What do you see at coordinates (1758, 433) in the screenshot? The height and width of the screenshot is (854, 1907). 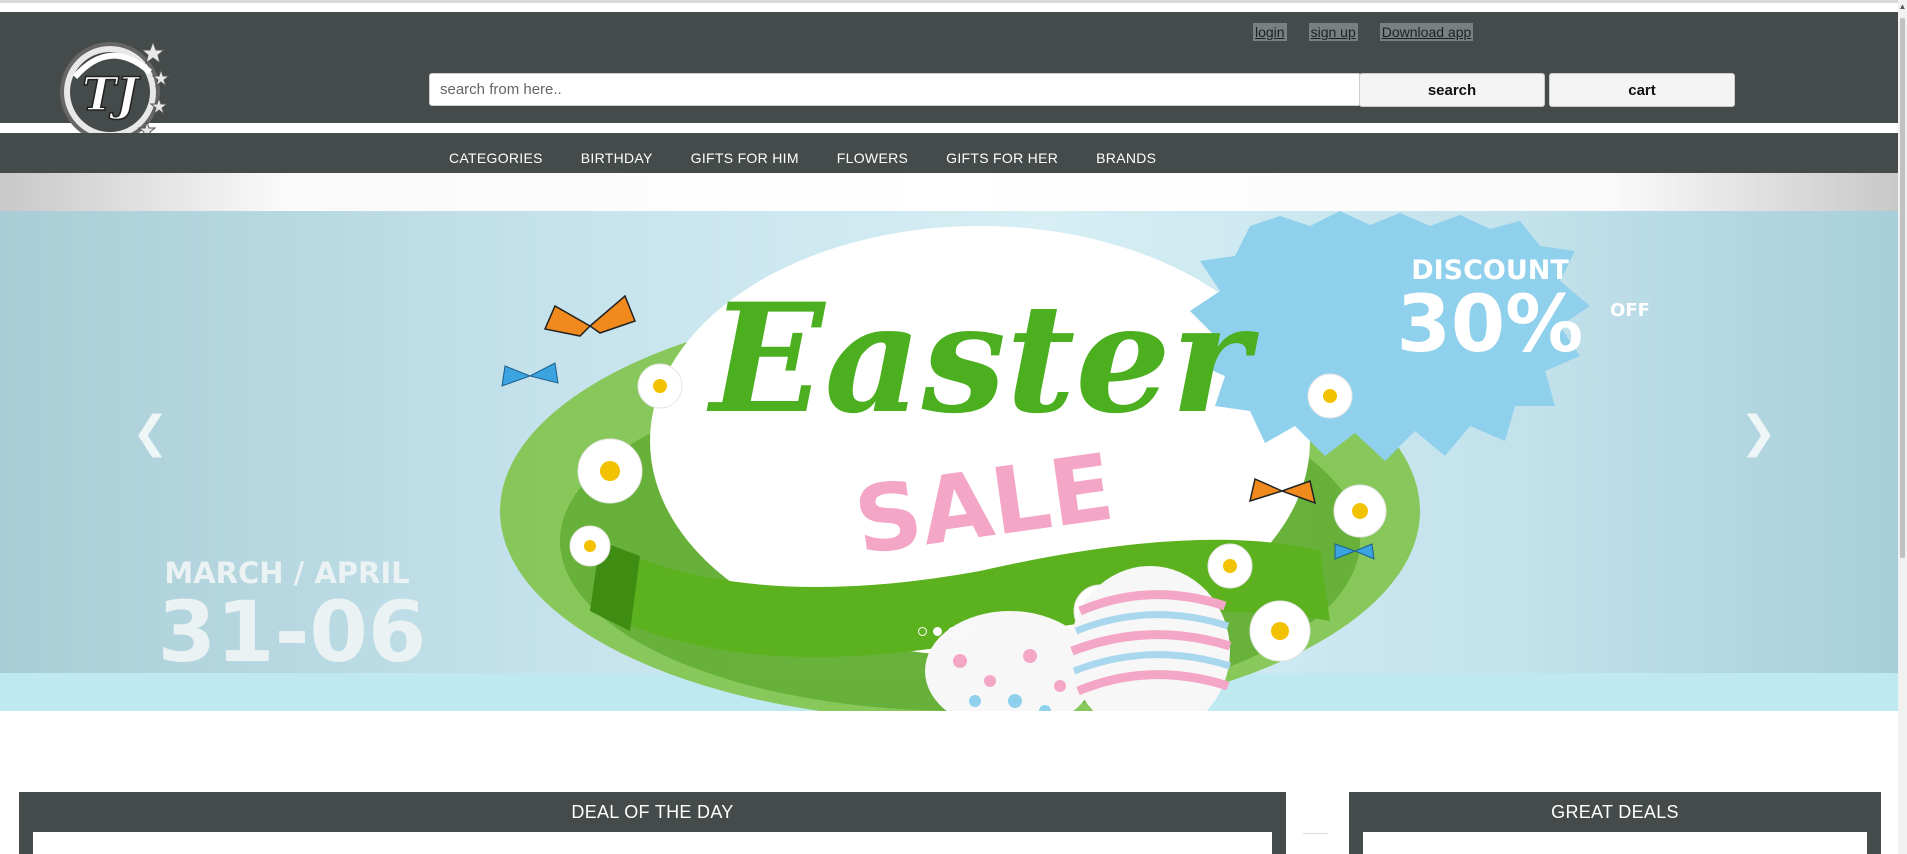 I see `carousel-next-icon: ❯` at bounding box center [1758, 433].